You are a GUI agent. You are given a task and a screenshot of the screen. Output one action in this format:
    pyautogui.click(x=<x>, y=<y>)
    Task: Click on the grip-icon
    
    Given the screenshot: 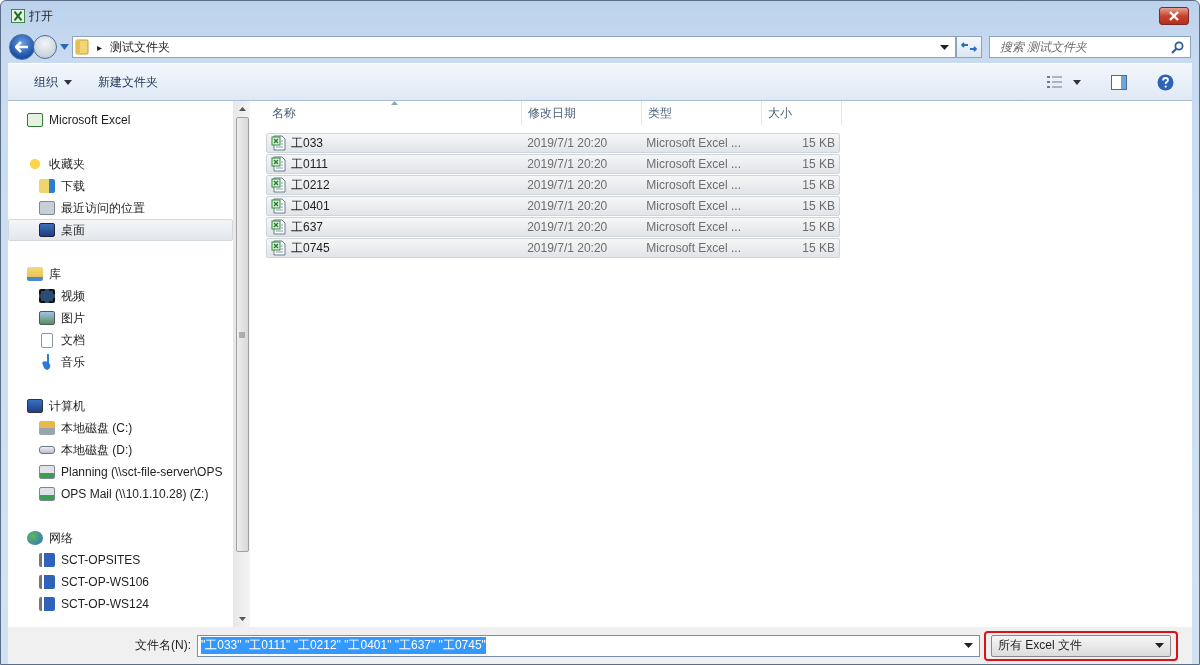 What is the action you would take?
    pyautogui.click(x=242, y=334)
    